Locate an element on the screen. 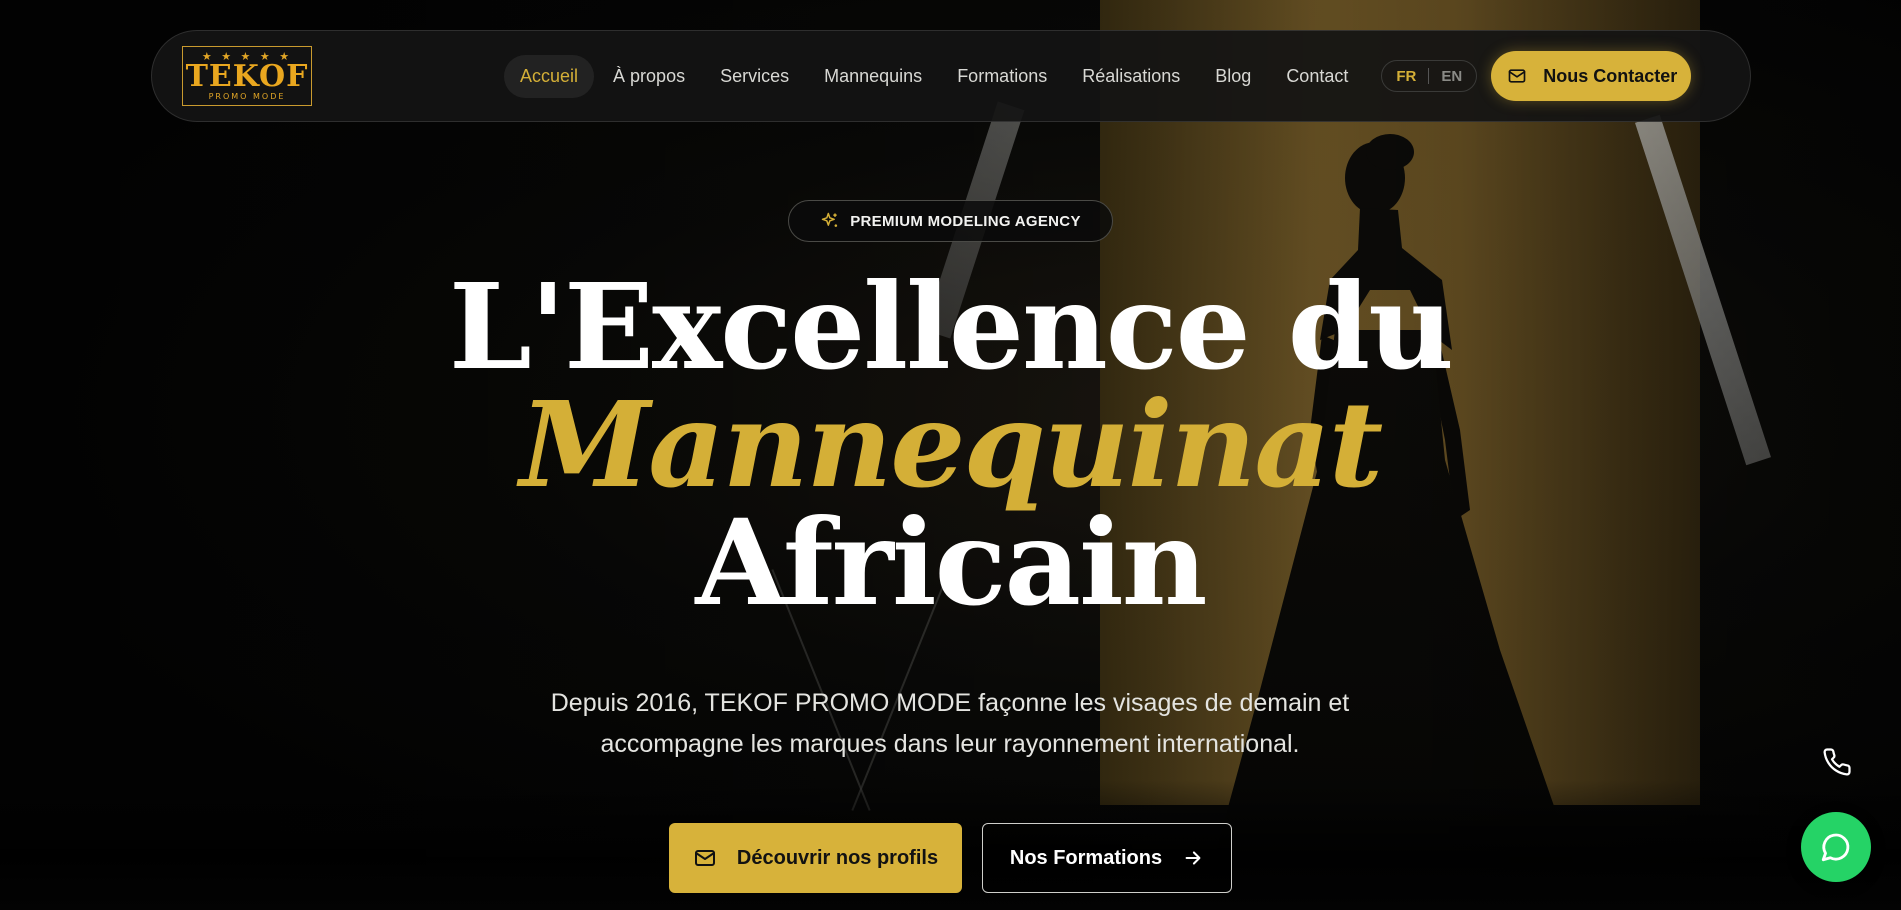  nav-item-mannequins: Mannequins is located at coordinates (873, 76).